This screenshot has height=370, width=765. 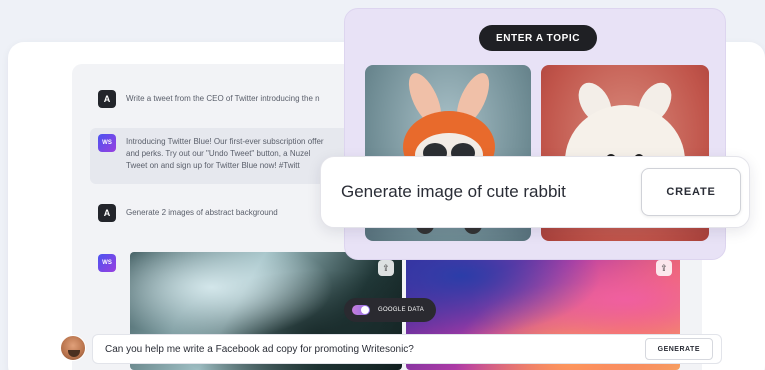 I want to click on generate-prompt-input: Generate image of cute rabbit, so click(x=491, y=192).